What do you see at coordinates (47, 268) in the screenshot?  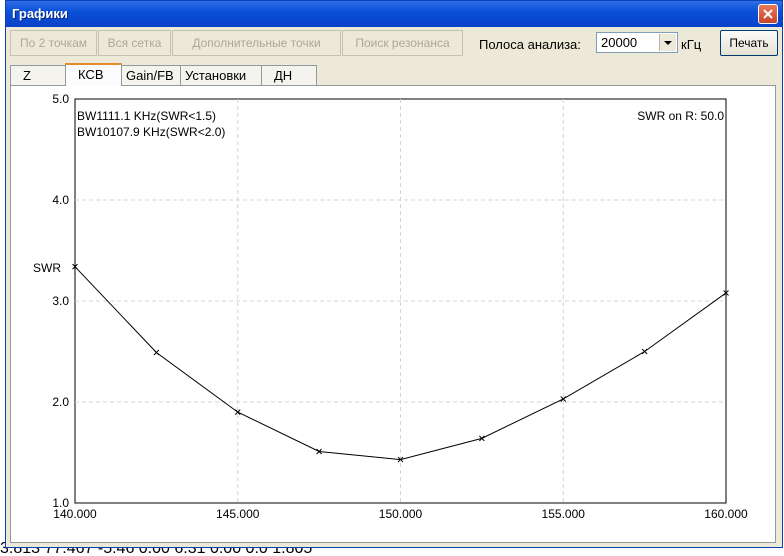 I see `y-axis-label: SWR` at bounding box center [47, 268].